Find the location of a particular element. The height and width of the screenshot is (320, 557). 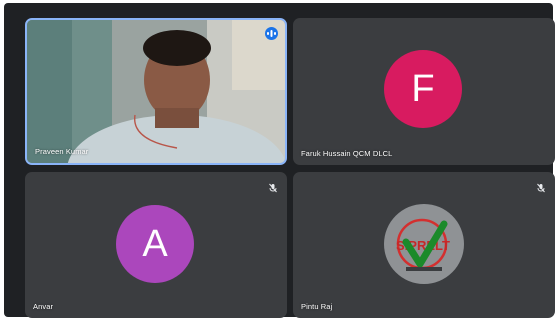

participant-name: Anvar is located at coordinates (43, 306).